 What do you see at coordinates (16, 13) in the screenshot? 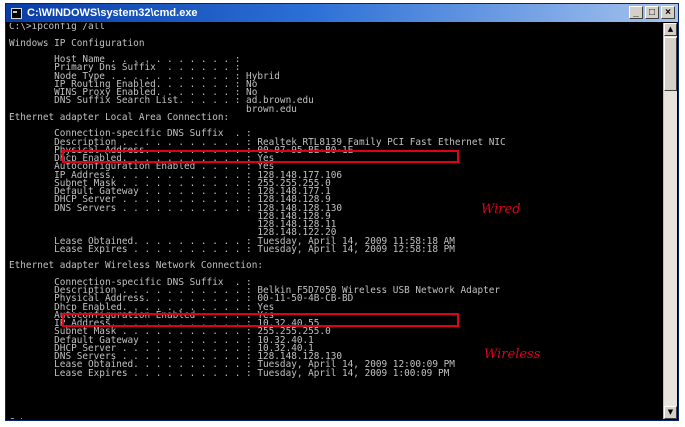
I see `cmd-app-icon` at bounding box center [16, 13].